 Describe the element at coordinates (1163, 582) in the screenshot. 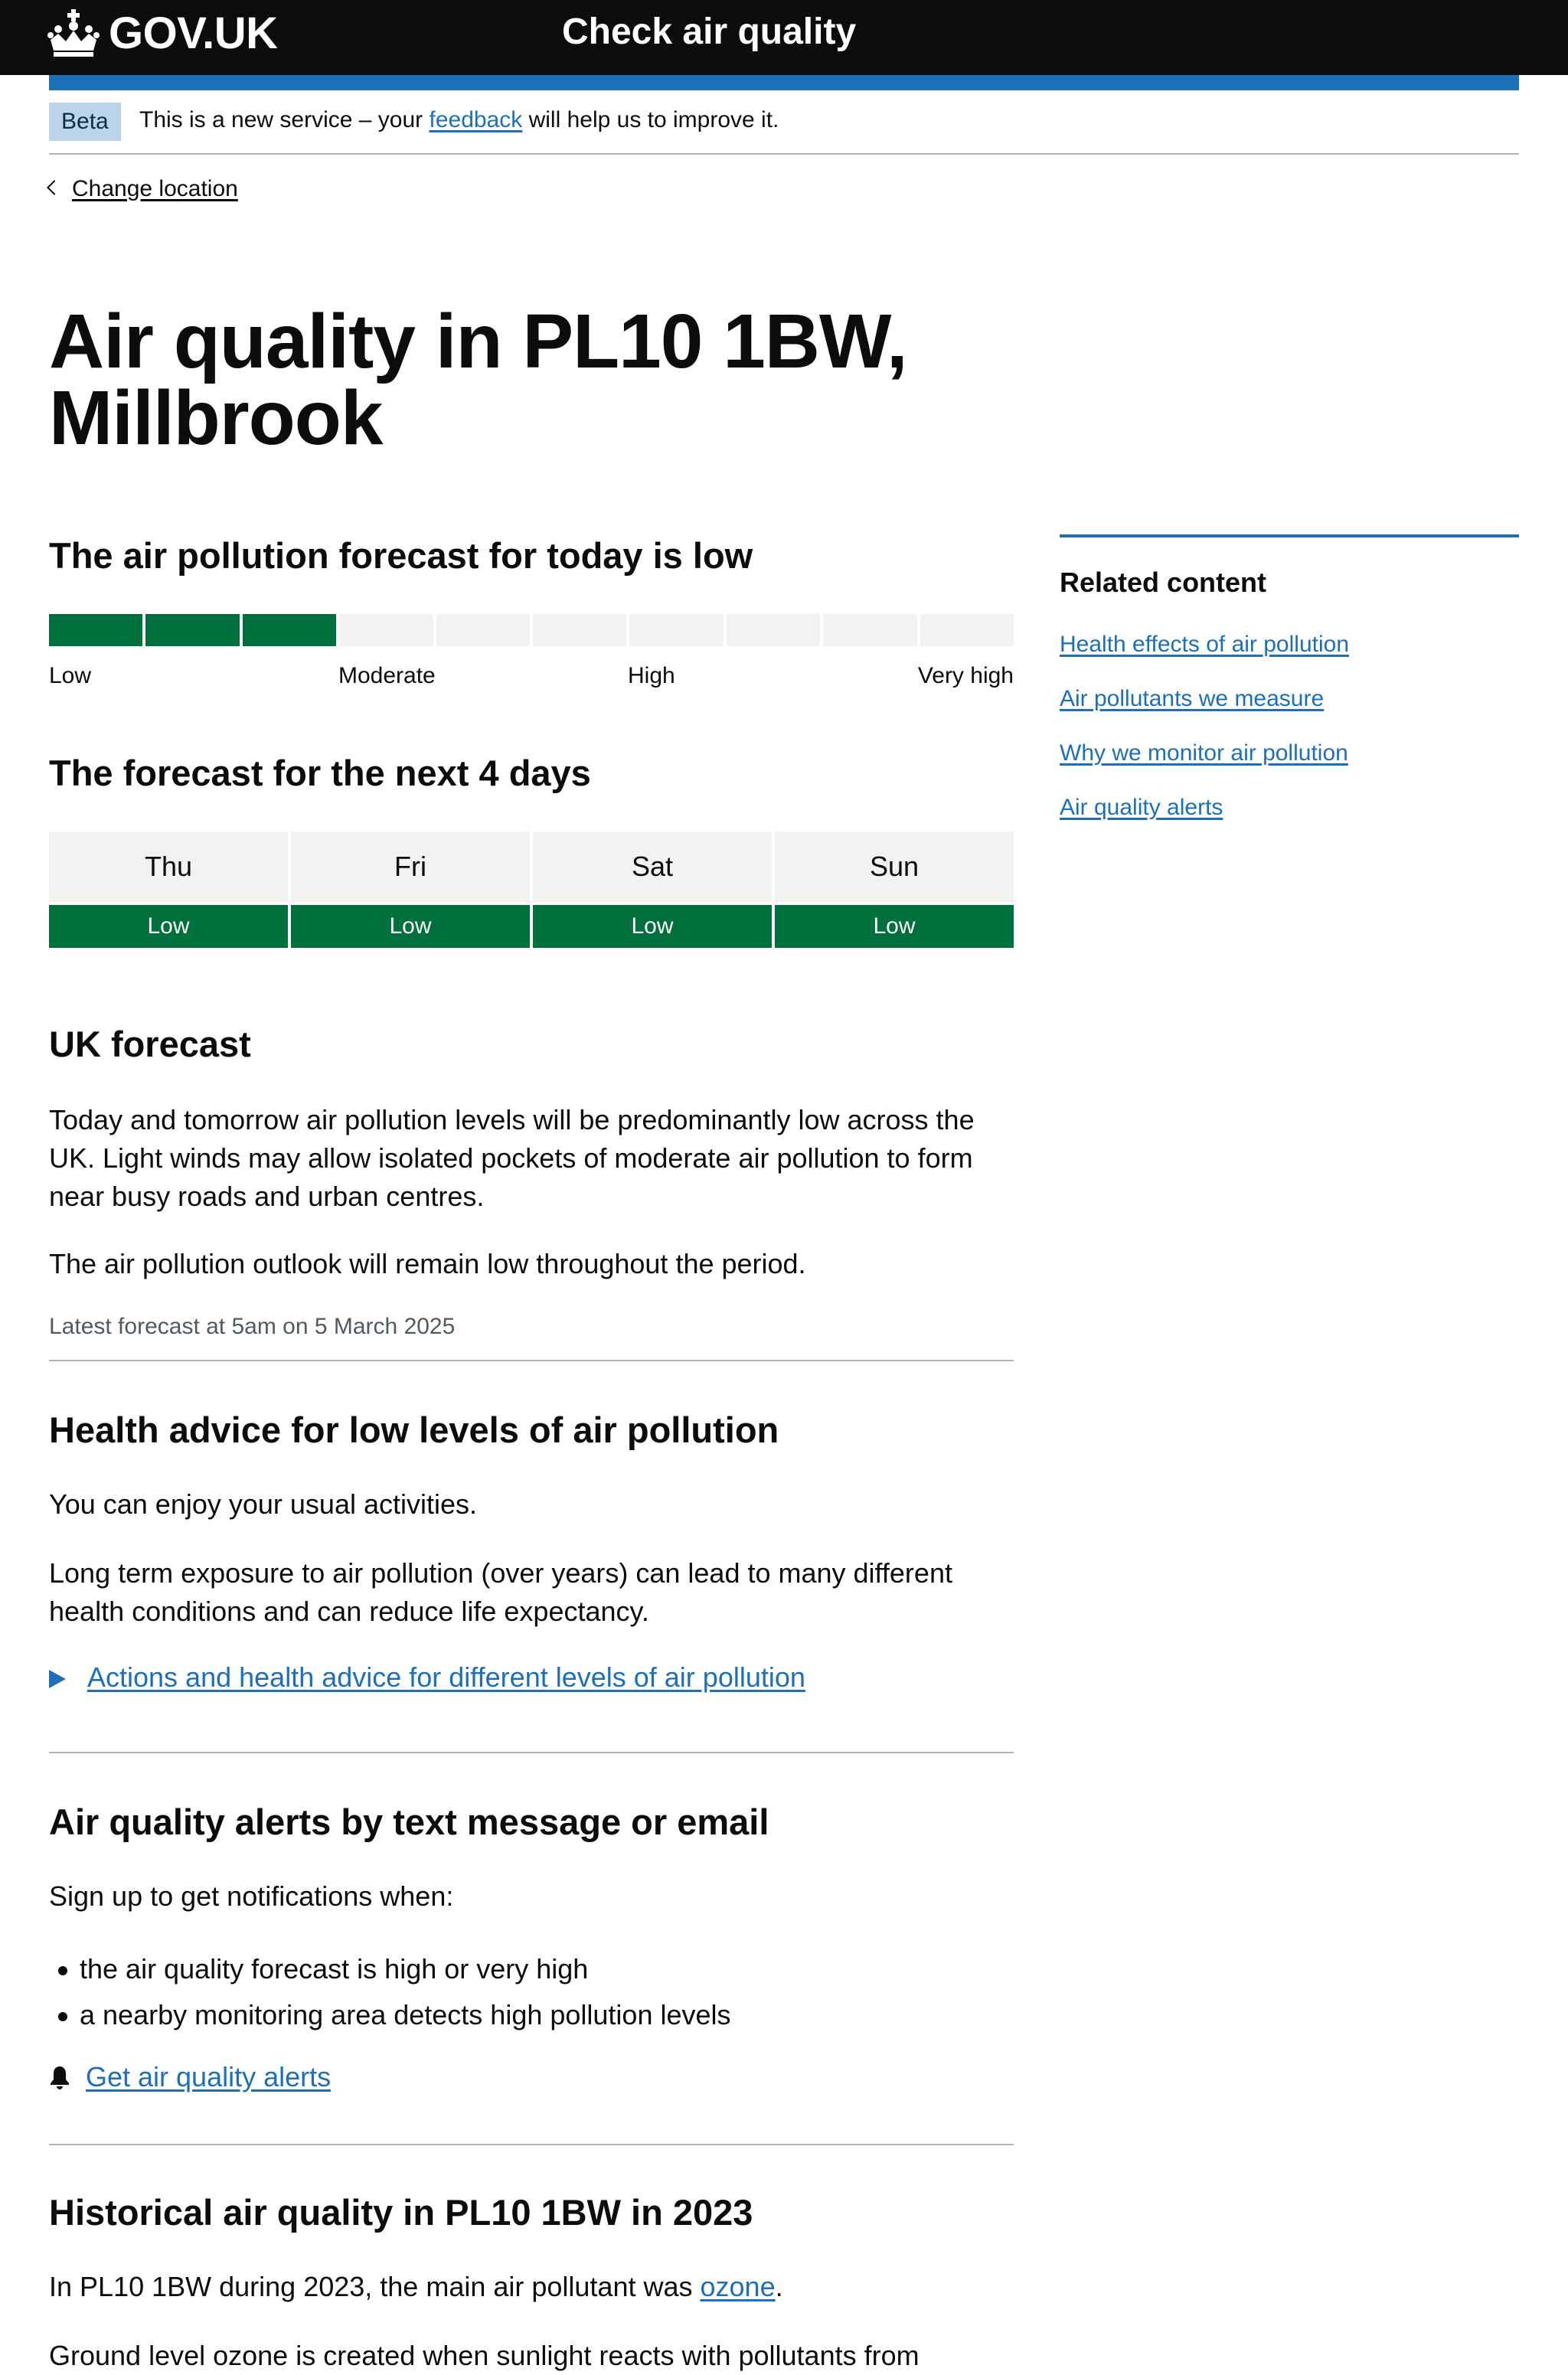

I see `related-content-heading: Related content` at that location.